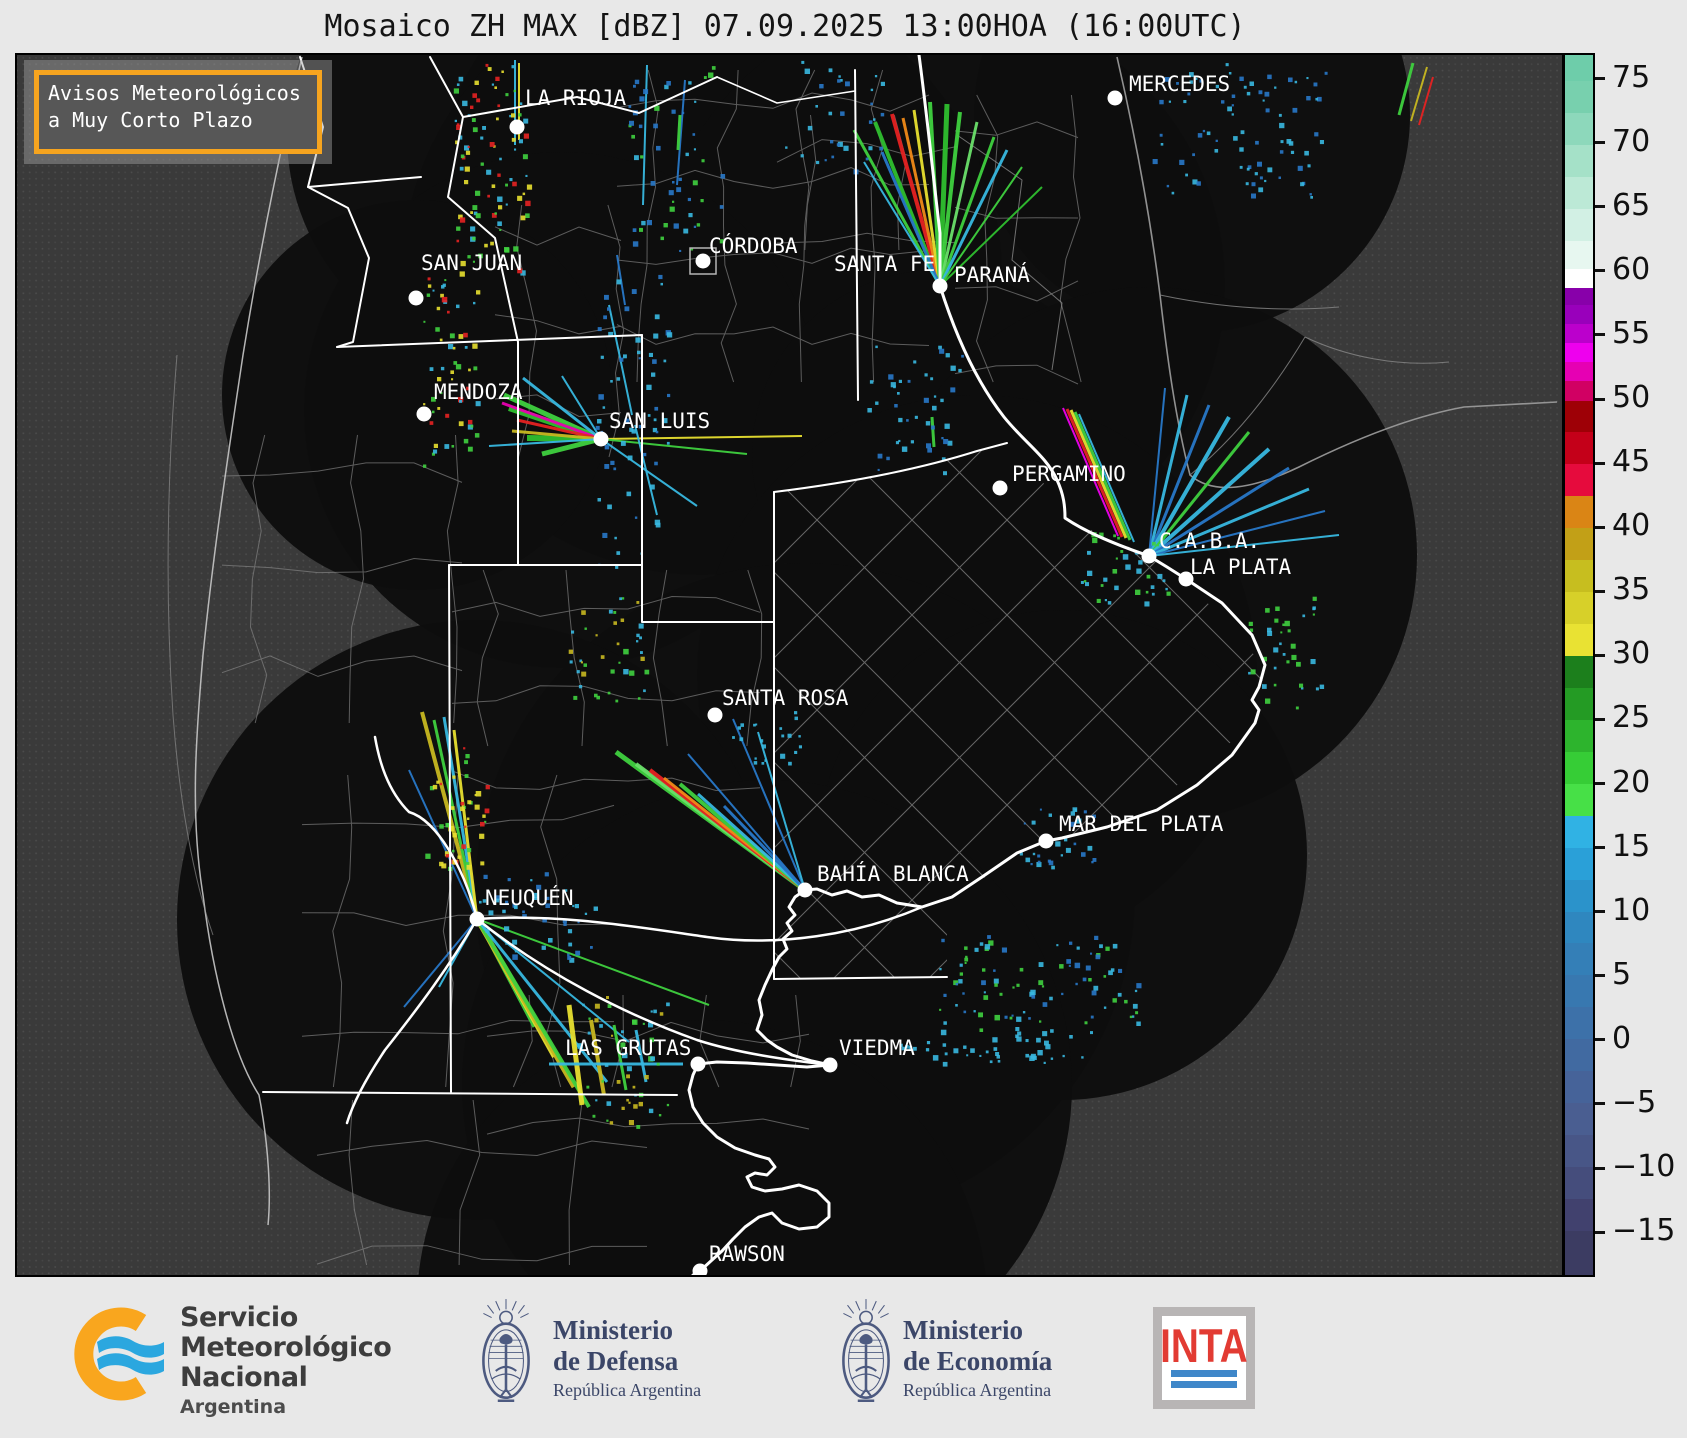  Describe the element at coordinates (628, 1048) in the screenshot. I see `city-label: LAS GRUTAS` at that location.